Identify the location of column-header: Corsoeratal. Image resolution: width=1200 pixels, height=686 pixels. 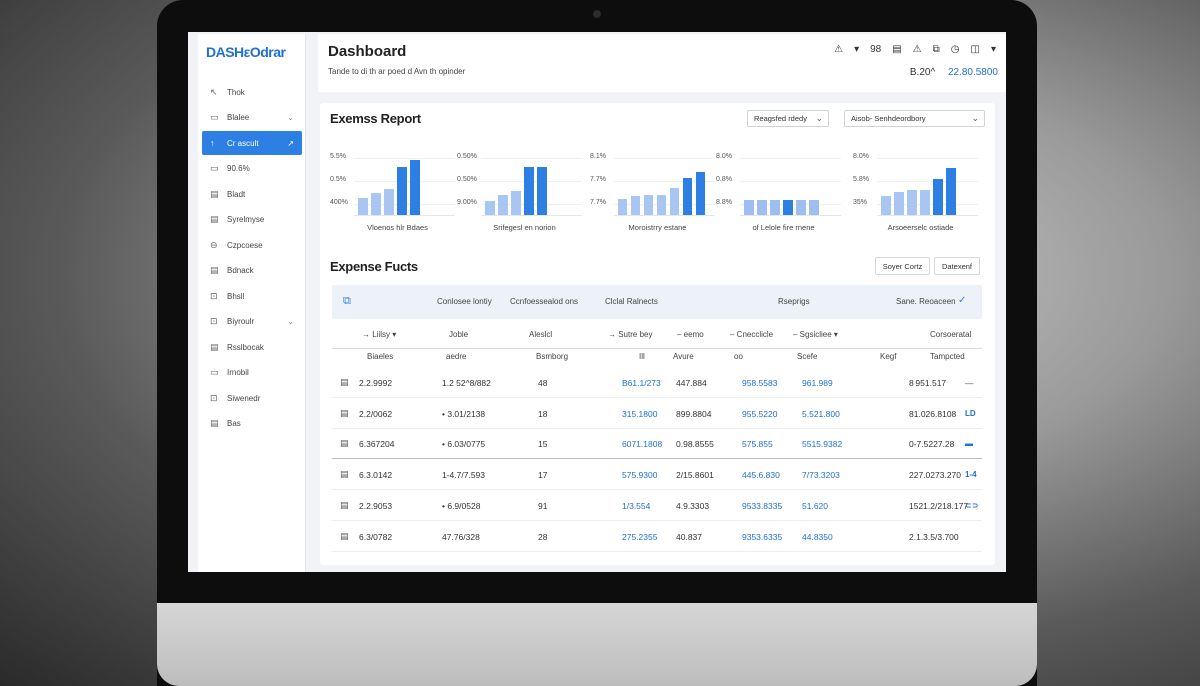
(950, 334).